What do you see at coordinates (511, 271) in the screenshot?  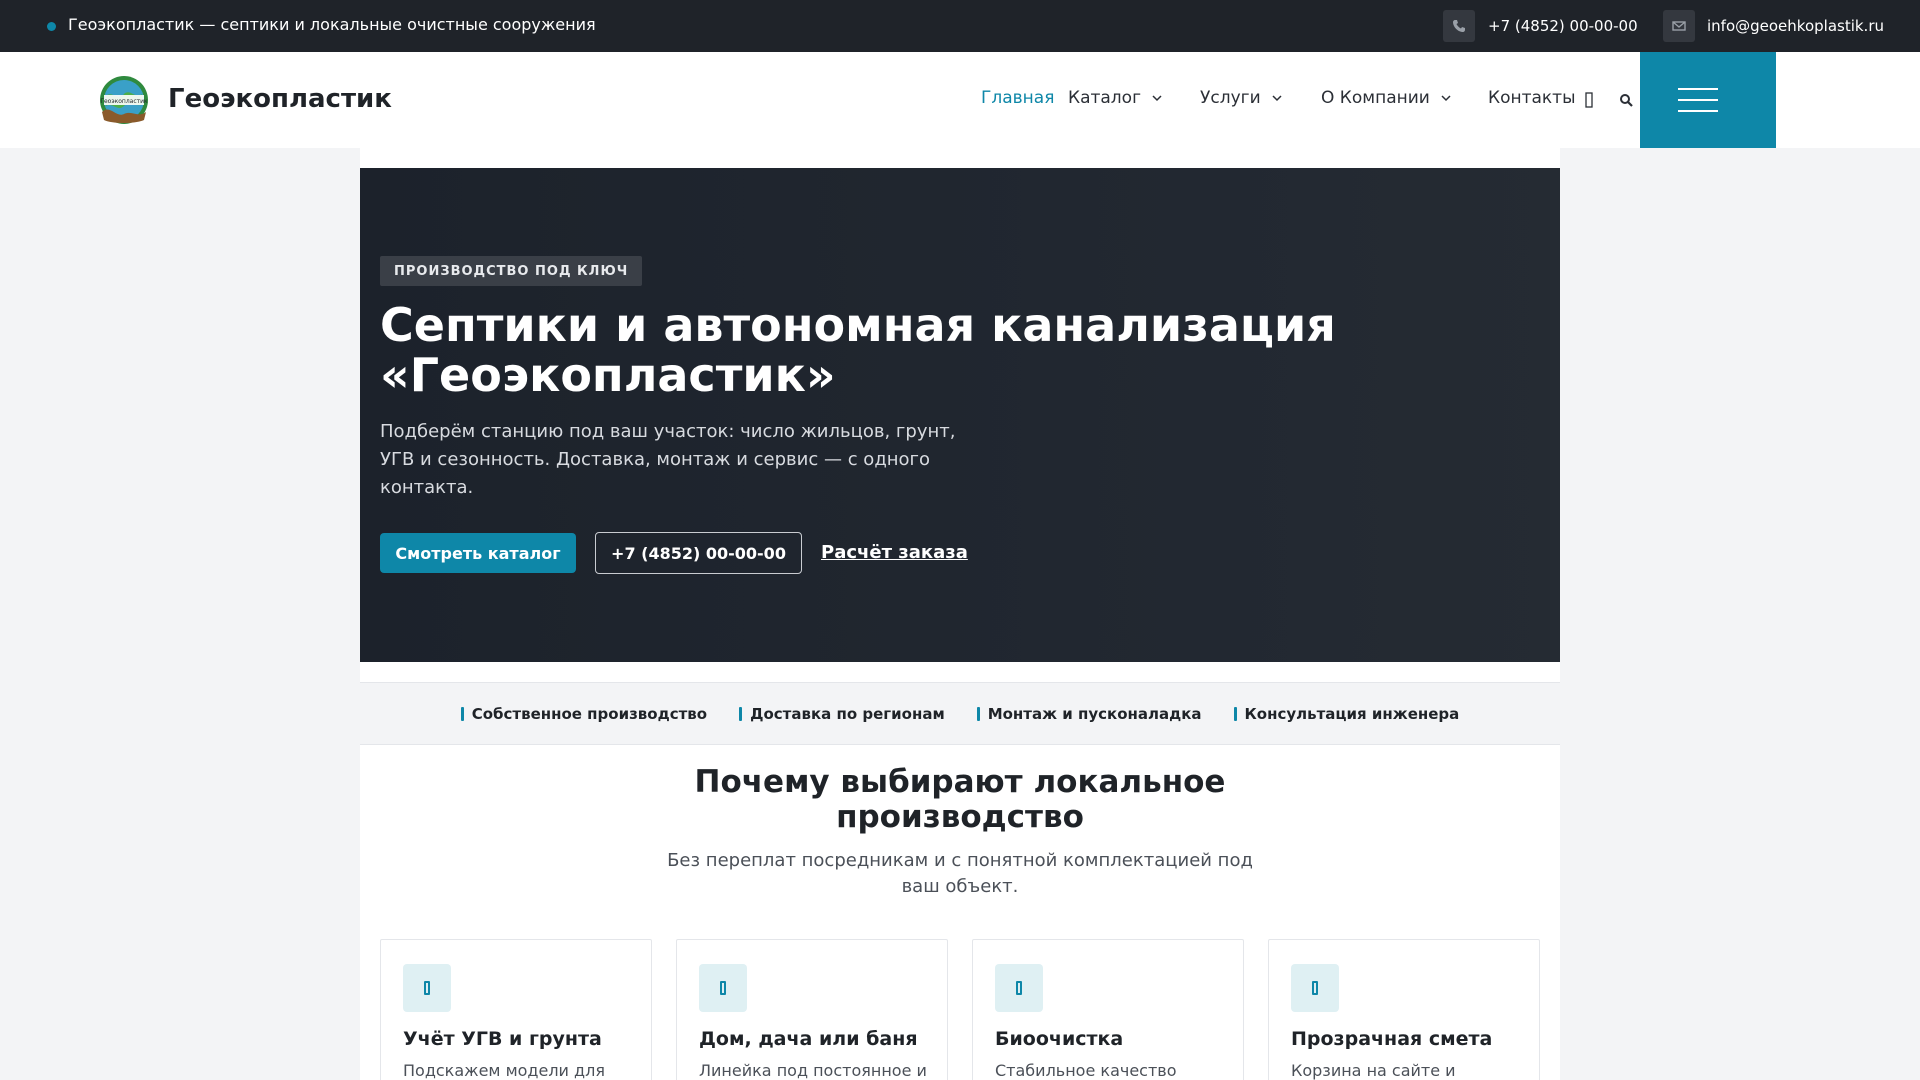 I see `hero-badge: ПРОИЗВОДСТВО ПОД КЛЮЧ` at bounding box center [511, 271].